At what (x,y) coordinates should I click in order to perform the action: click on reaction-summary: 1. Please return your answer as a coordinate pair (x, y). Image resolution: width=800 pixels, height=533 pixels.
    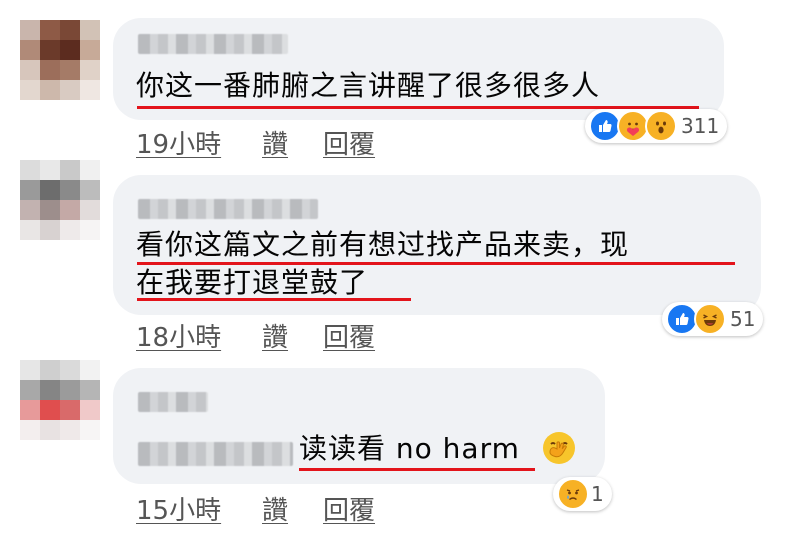
    Looking at the image, I should click on (582, 494).